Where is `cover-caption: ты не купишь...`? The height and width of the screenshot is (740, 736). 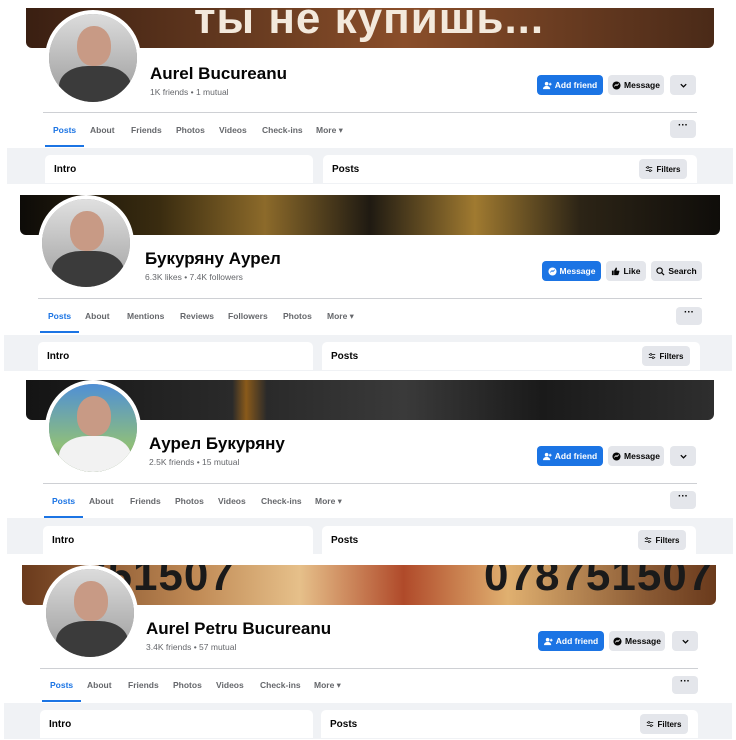
cover-caption: ты не купишь... is located at coordinates (369, 25).